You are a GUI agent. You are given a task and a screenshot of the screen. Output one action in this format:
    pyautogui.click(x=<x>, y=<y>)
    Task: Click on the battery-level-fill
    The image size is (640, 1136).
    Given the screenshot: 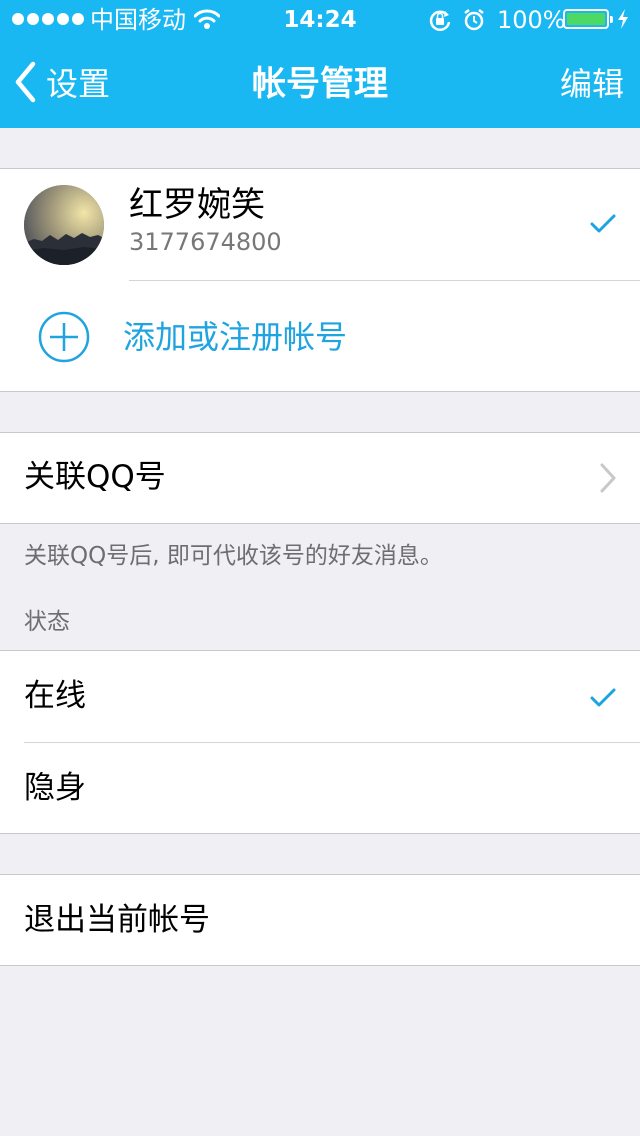 What is the action you would take?
    pyautogui.click(x=586, y=19)
    